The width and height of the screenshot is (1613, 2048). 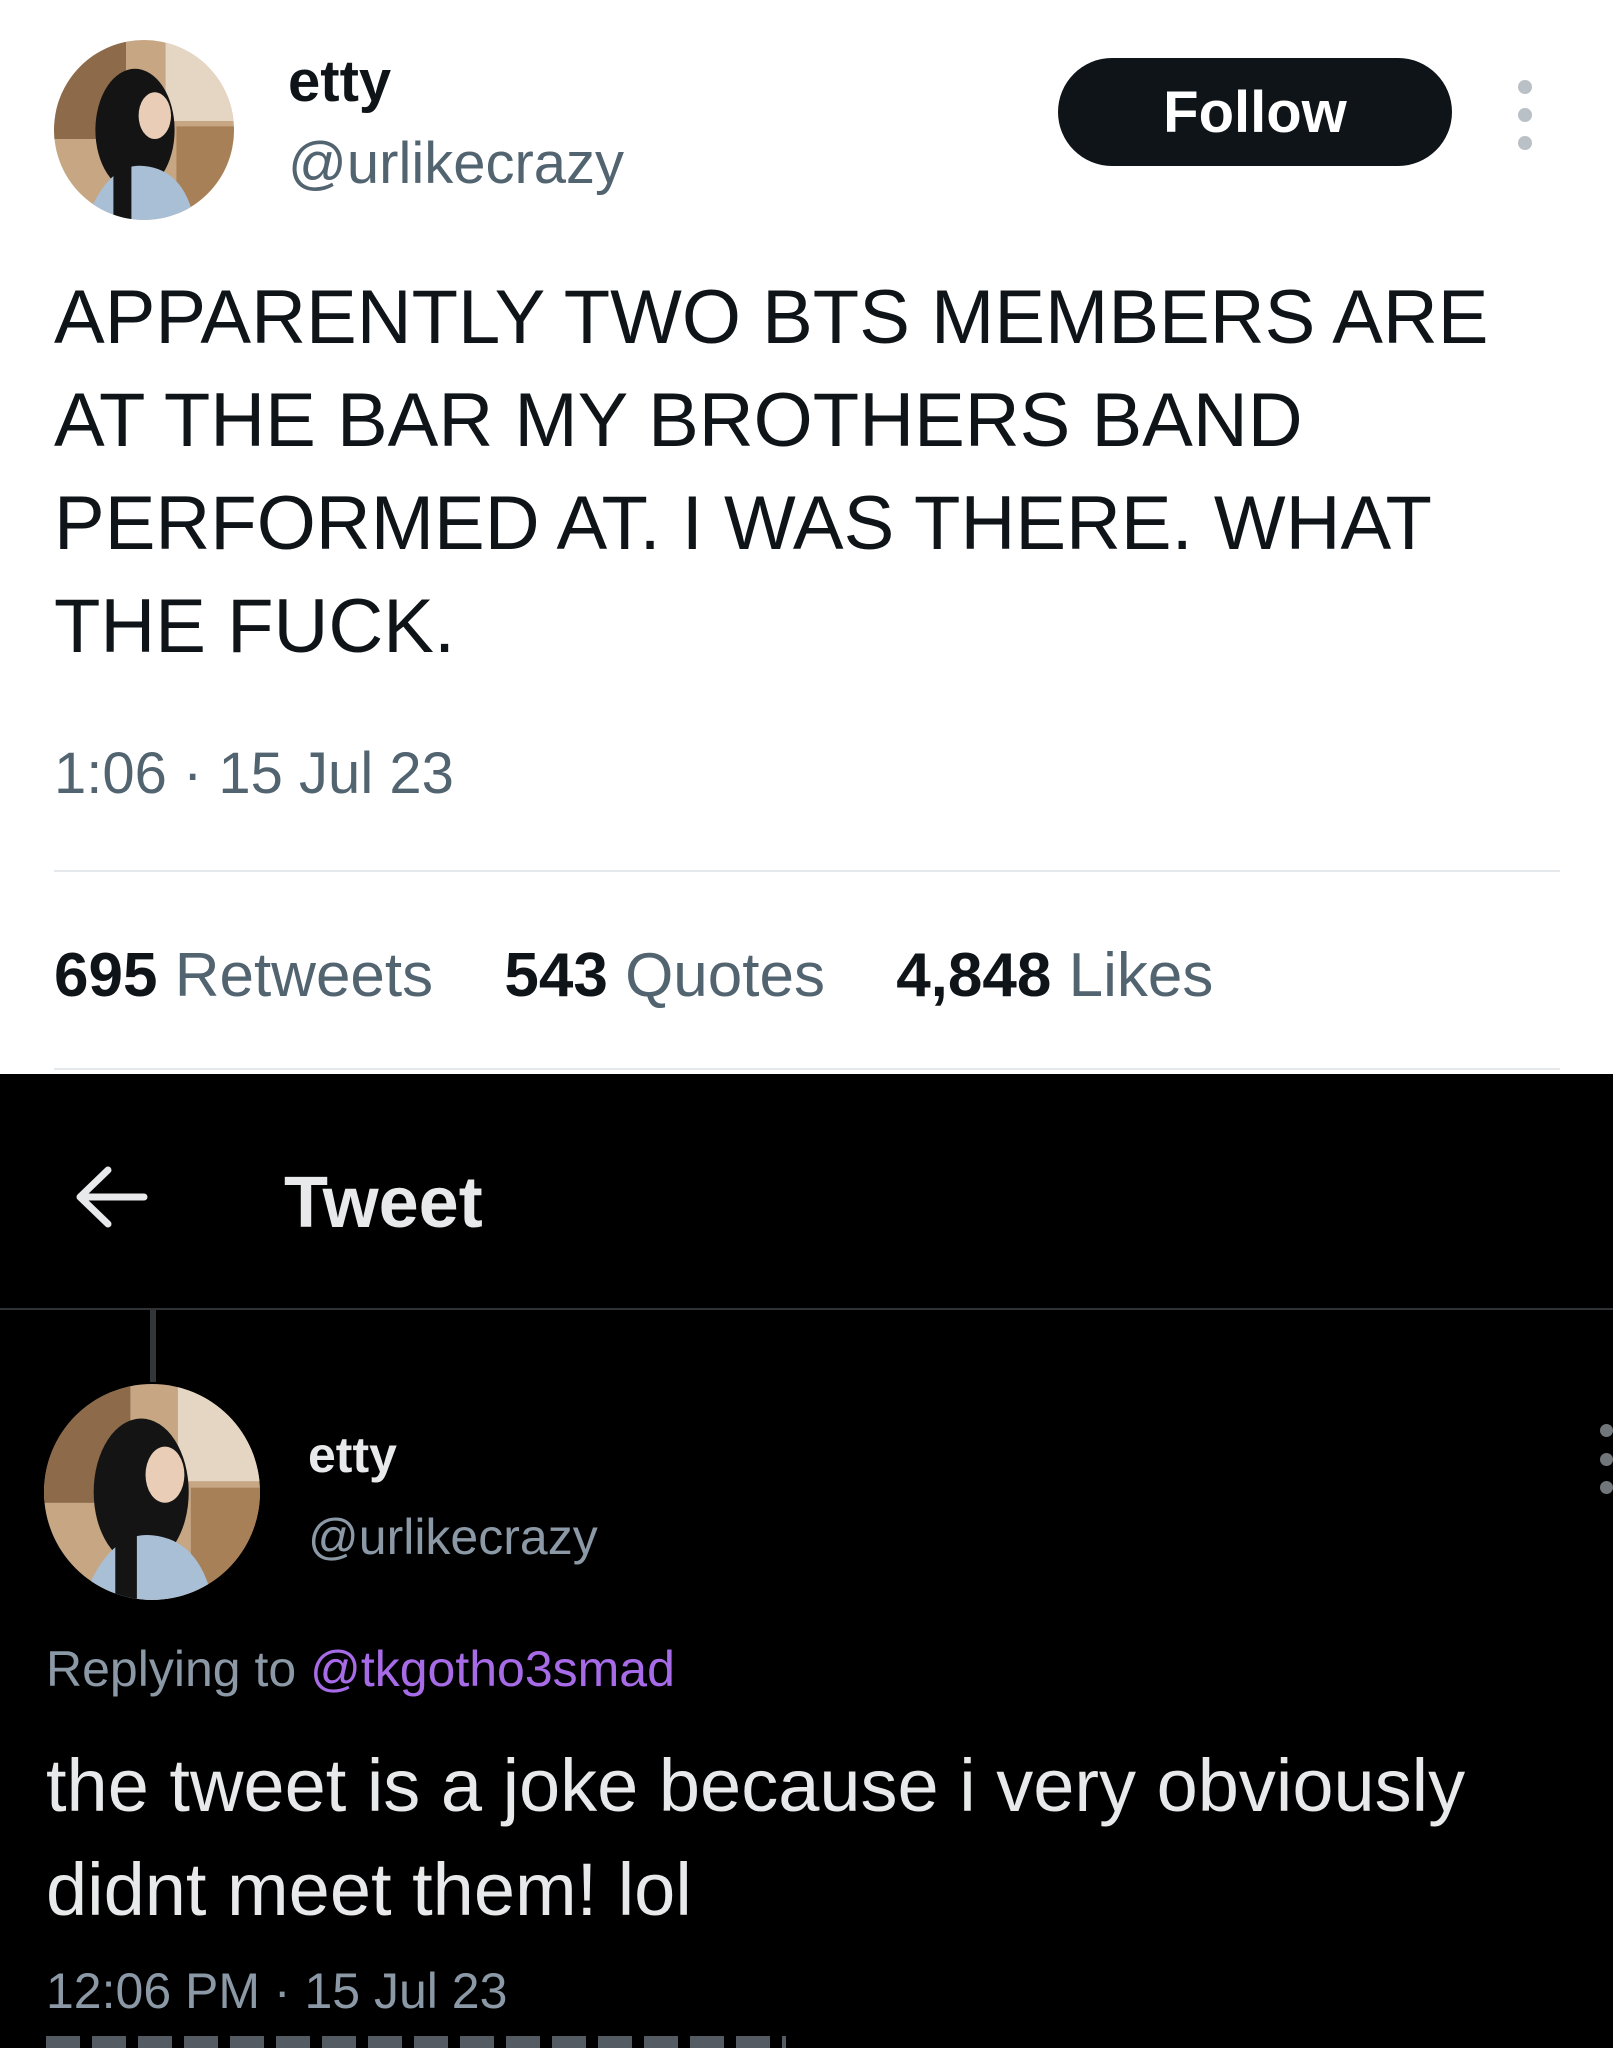 I want to click on tweet-stats: 695 Retweets 543 Quotes 4,848 Likes, so click(x=660, y=975).